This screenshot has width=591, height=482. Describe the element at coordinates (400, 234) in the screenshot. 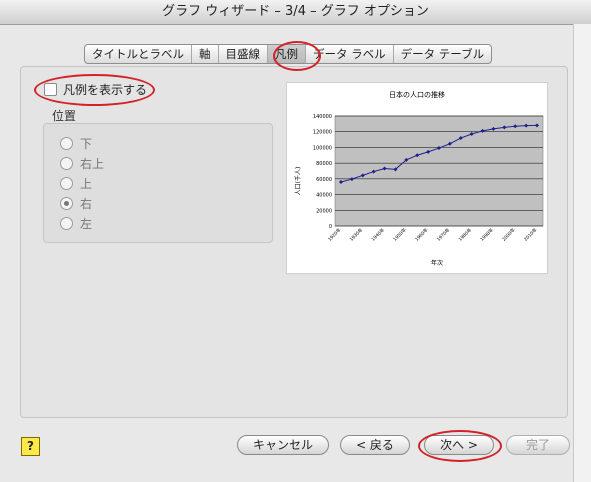

I see `x-tick-label: 1950年` at that location.